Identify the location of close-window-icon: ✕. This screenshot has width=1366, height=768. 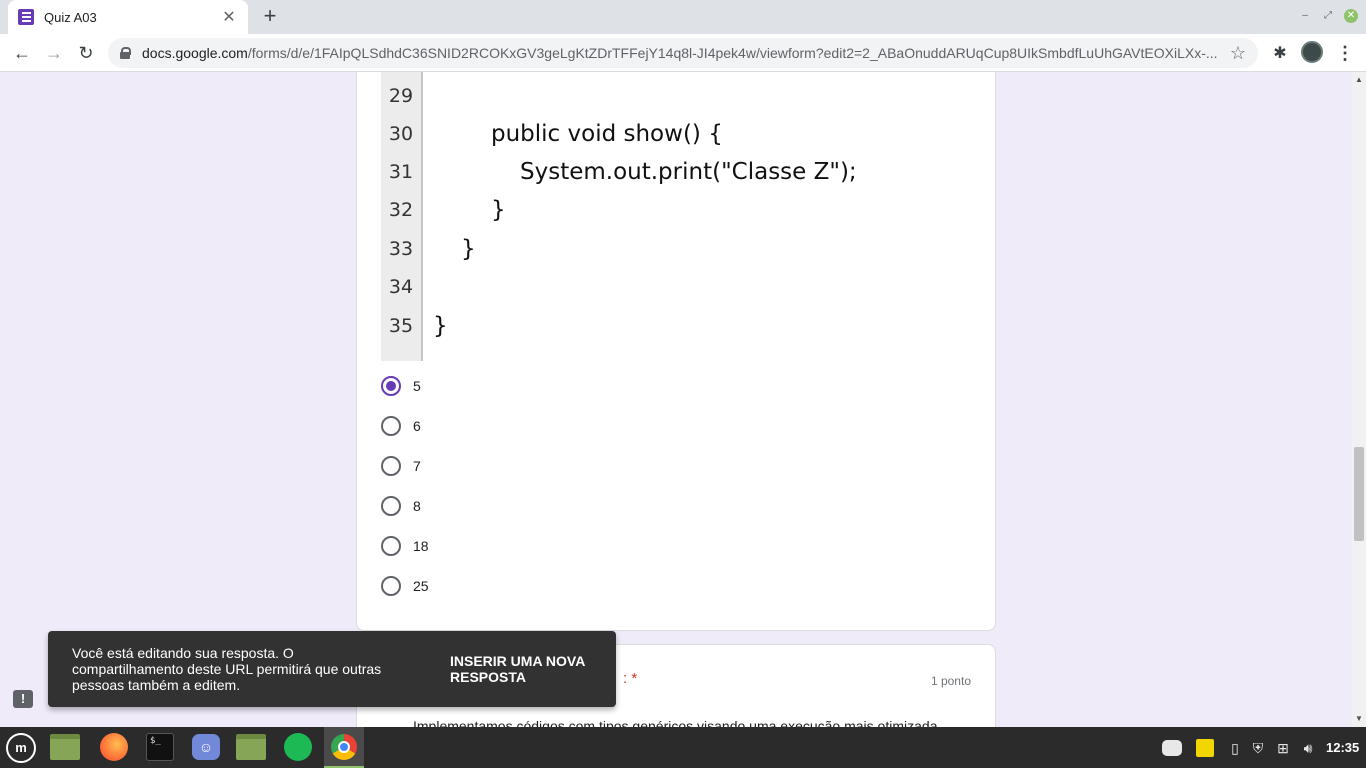
(1351, 16).